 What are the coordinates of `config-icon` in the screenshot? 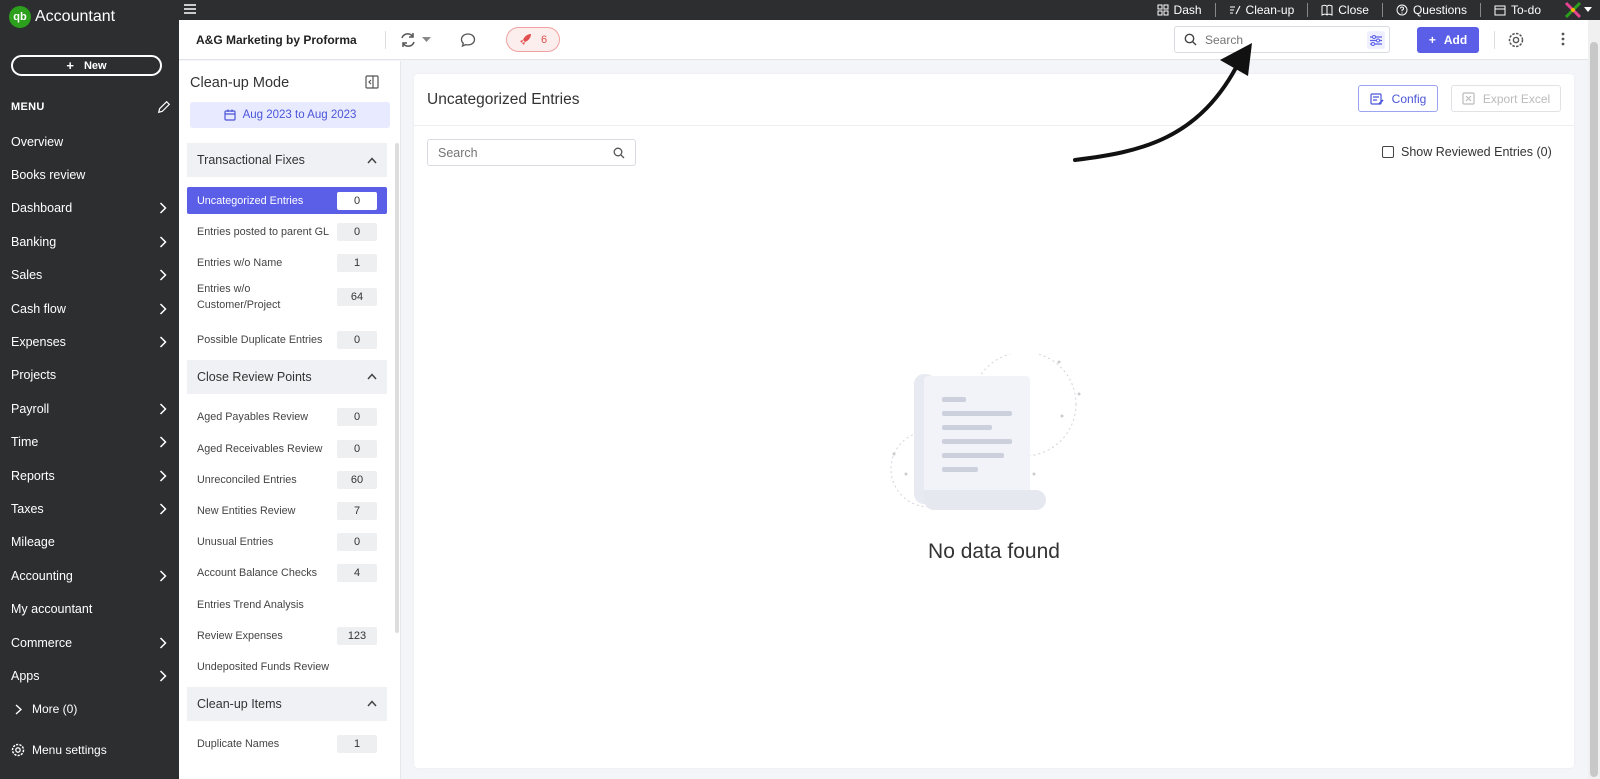 It's located at (1377, 98).